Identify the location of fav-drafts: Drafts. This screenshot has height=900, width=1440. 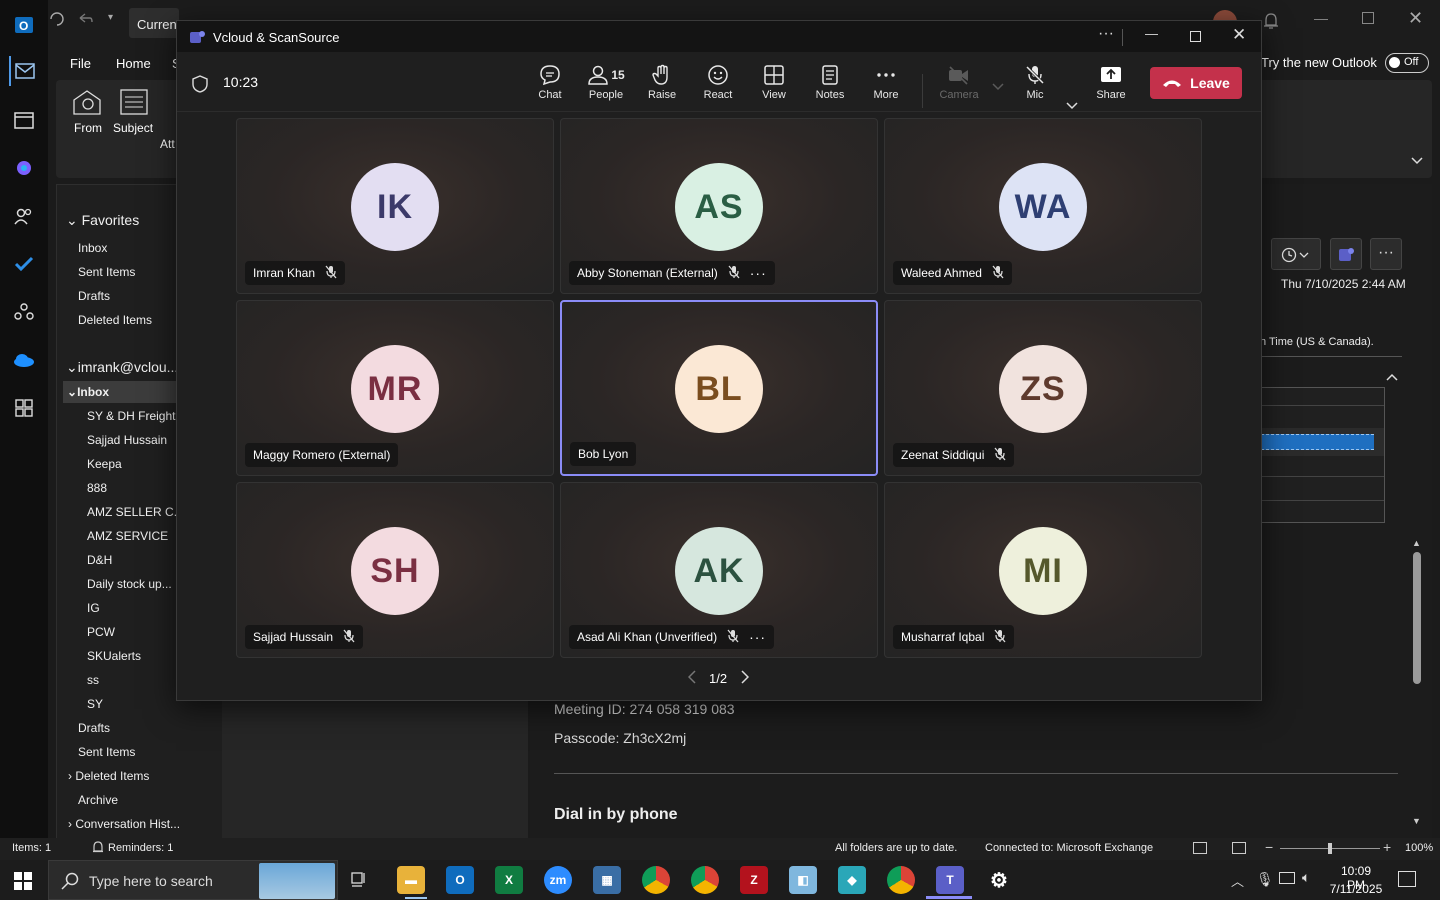
(94, 296).